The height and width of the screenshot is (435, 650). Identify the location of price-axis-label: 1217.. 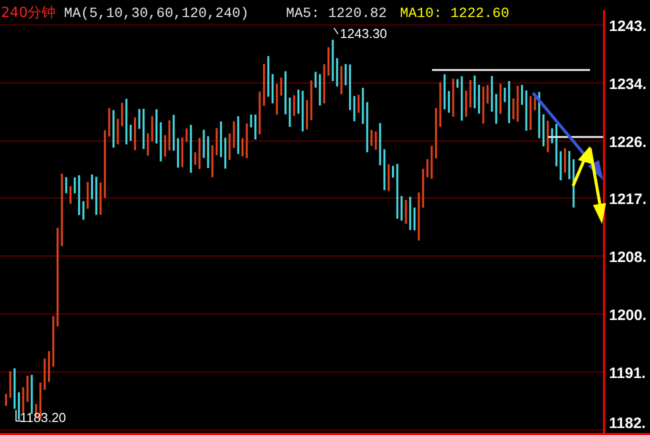
(628, 199).